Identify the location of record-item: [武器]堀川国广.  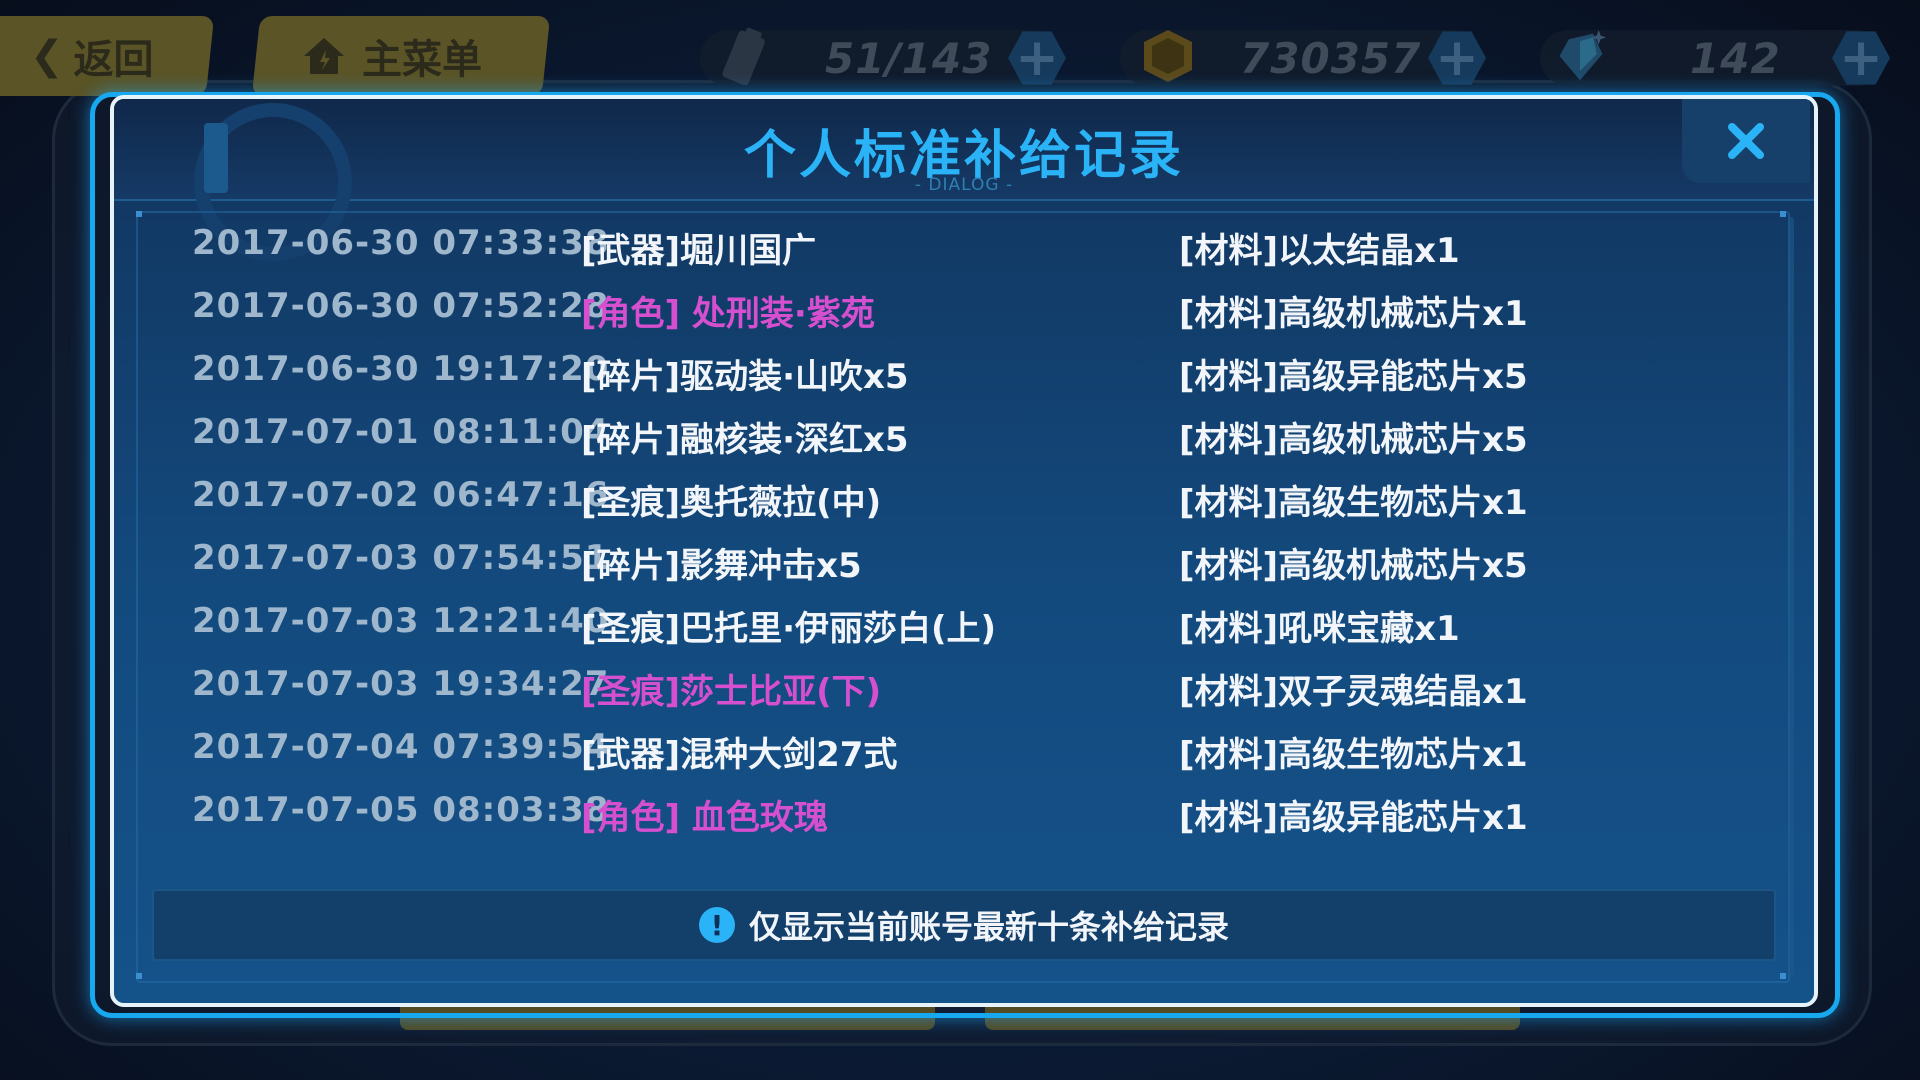
(699, 251).